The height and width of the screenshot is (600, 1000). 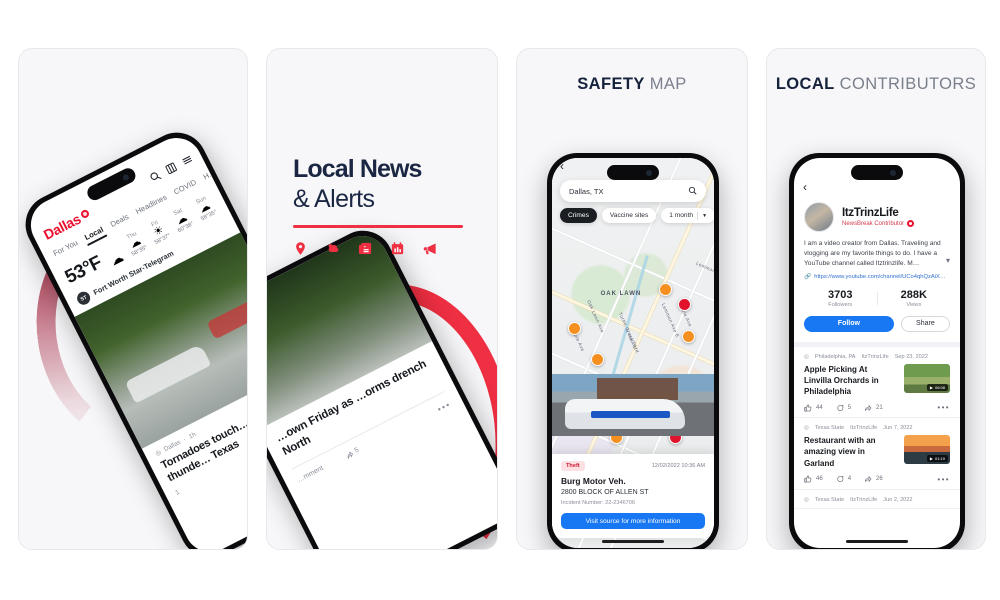 I want to click on like-count: 46, so click(x=819, y=479).